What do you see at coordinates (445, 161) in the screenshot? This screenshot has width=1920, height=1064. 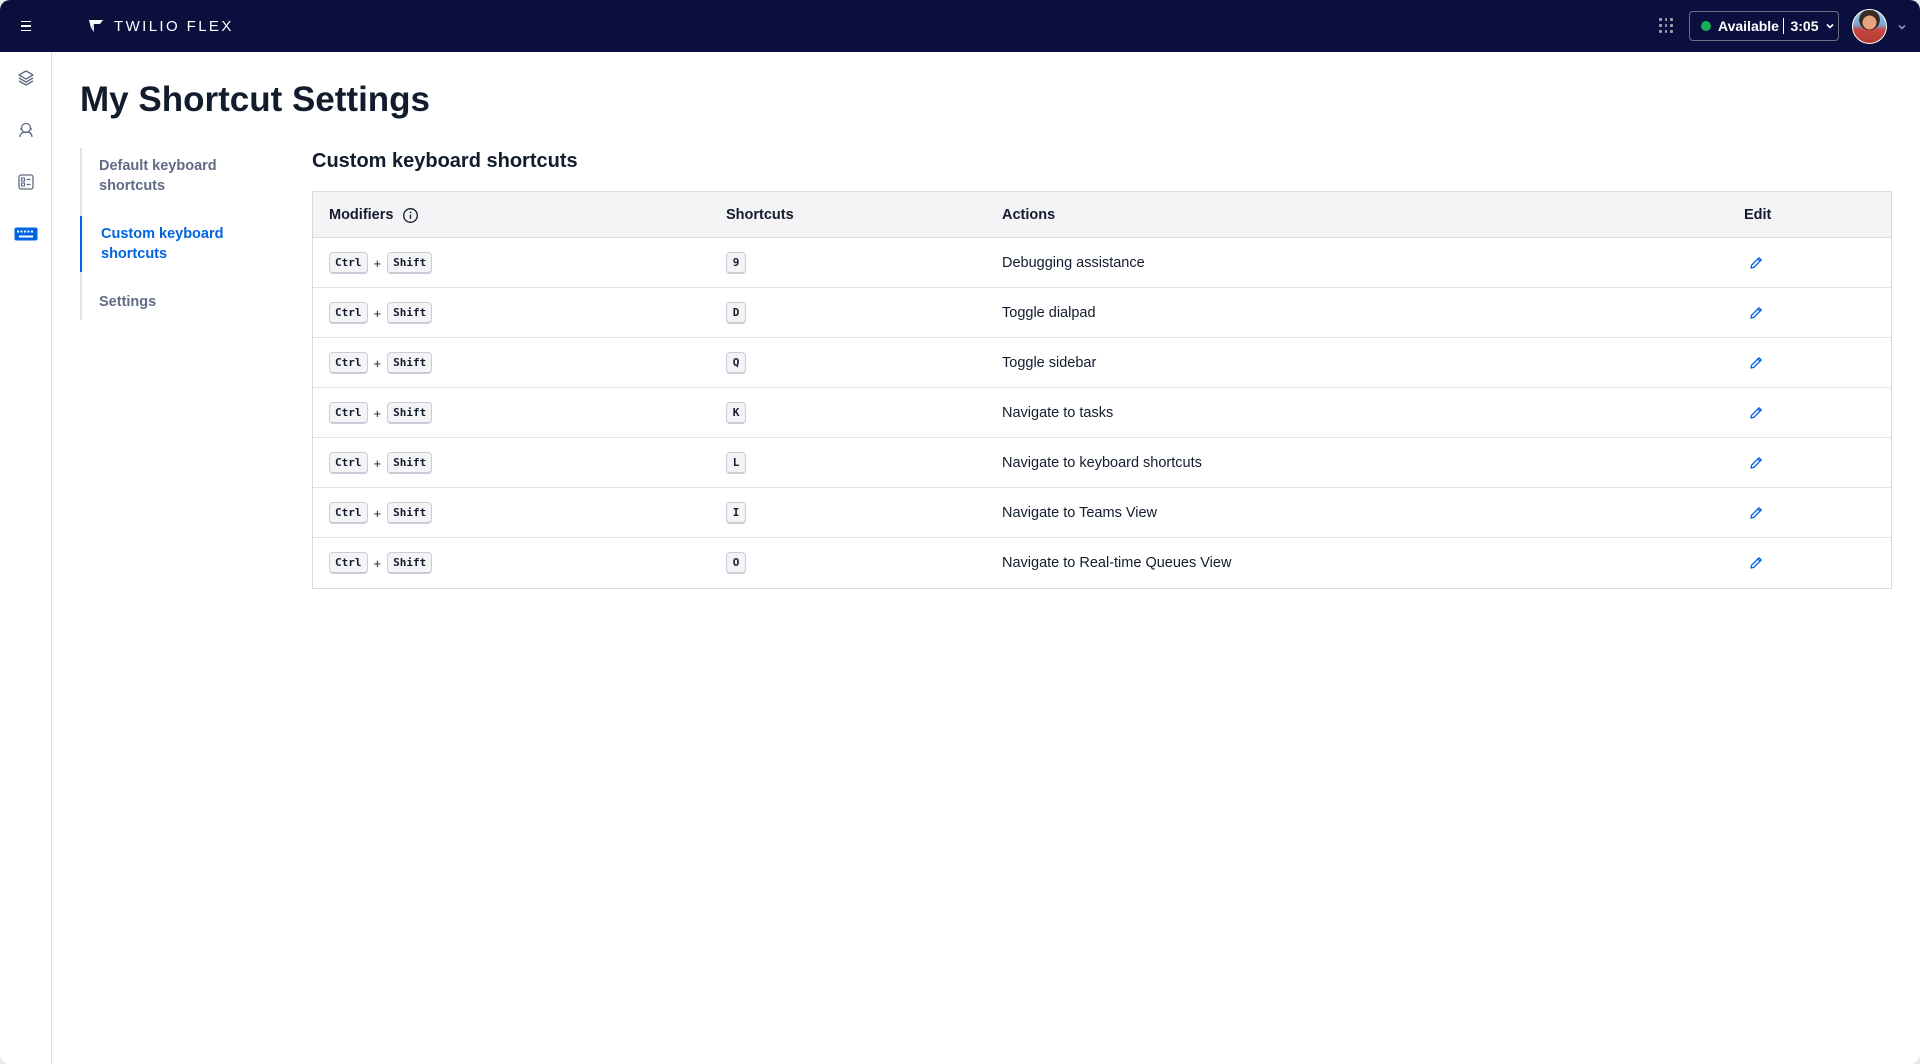 I see `section-title: Custom keyboard shortcuts` at bounding box center [445, 161].